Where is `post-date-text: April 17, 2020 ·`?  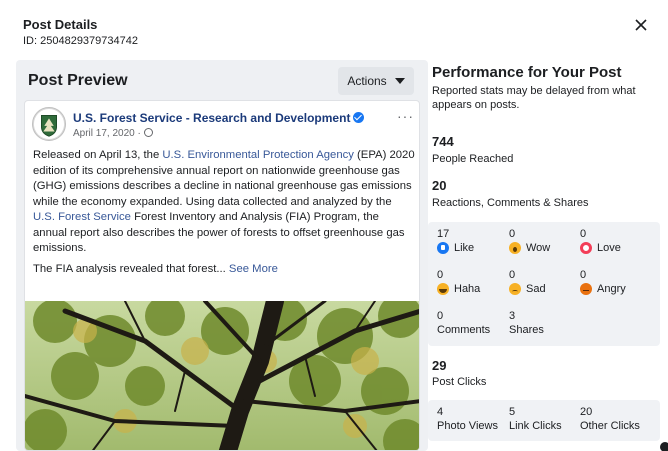
post-date-text: April 17, 2020 · is located at coordinates (107, 133).